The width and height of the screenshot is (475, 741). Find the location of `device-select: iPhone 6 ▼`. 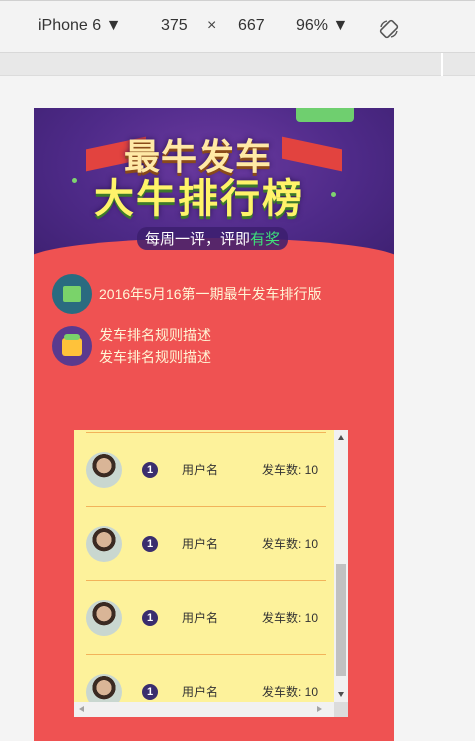

device-select: iPhone 6 ▼ is located at coordinates (79, 26).